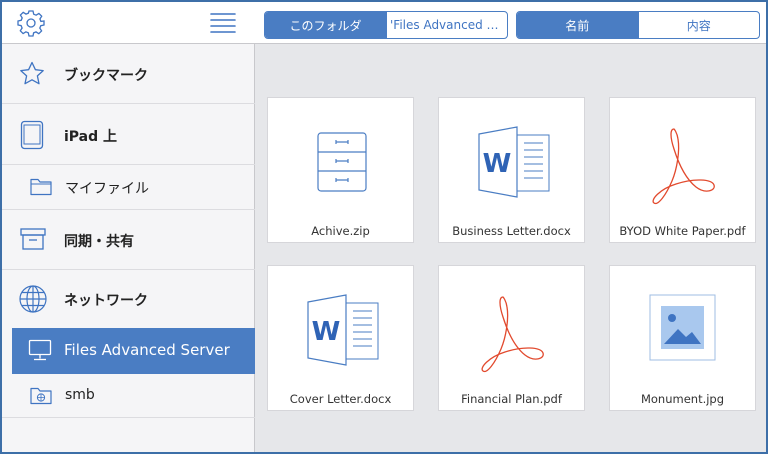  I want to click on sidebar-item-ipad: iPad 上, so click(128, 134).